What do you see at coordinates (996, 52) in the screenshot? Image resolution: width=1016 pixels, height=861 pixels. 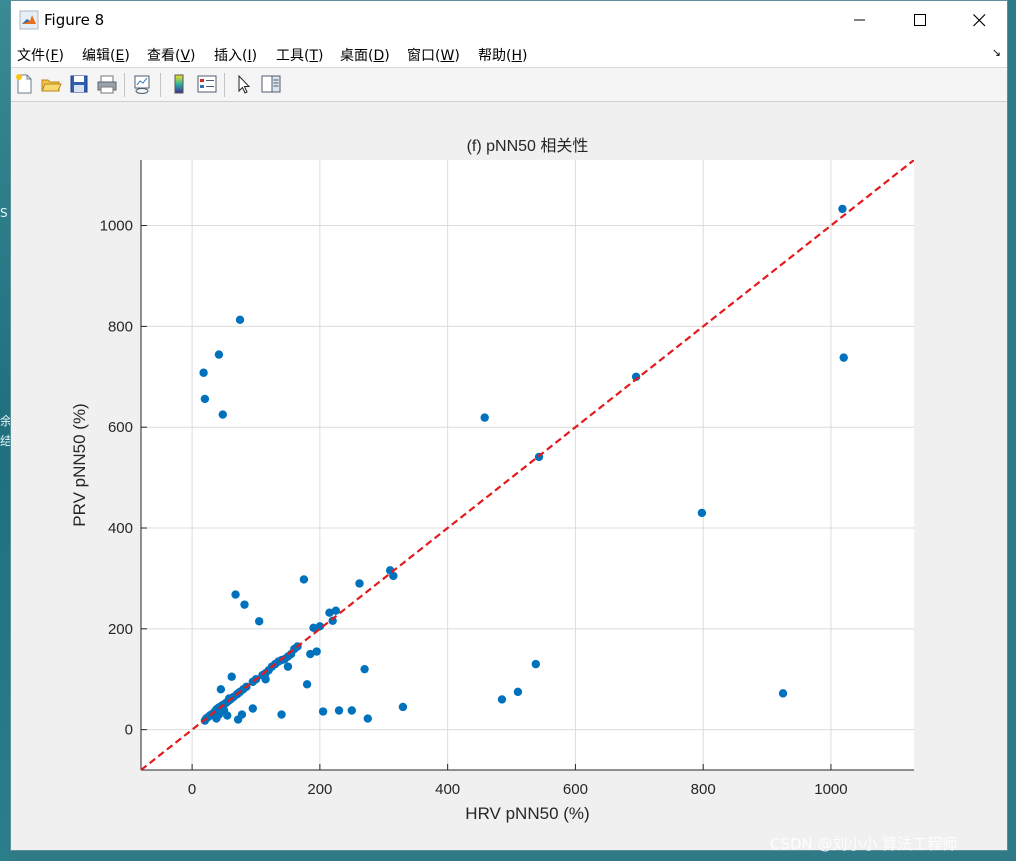 I see `dock-arrow-icon: ↘` at bounding box center [996, 52].